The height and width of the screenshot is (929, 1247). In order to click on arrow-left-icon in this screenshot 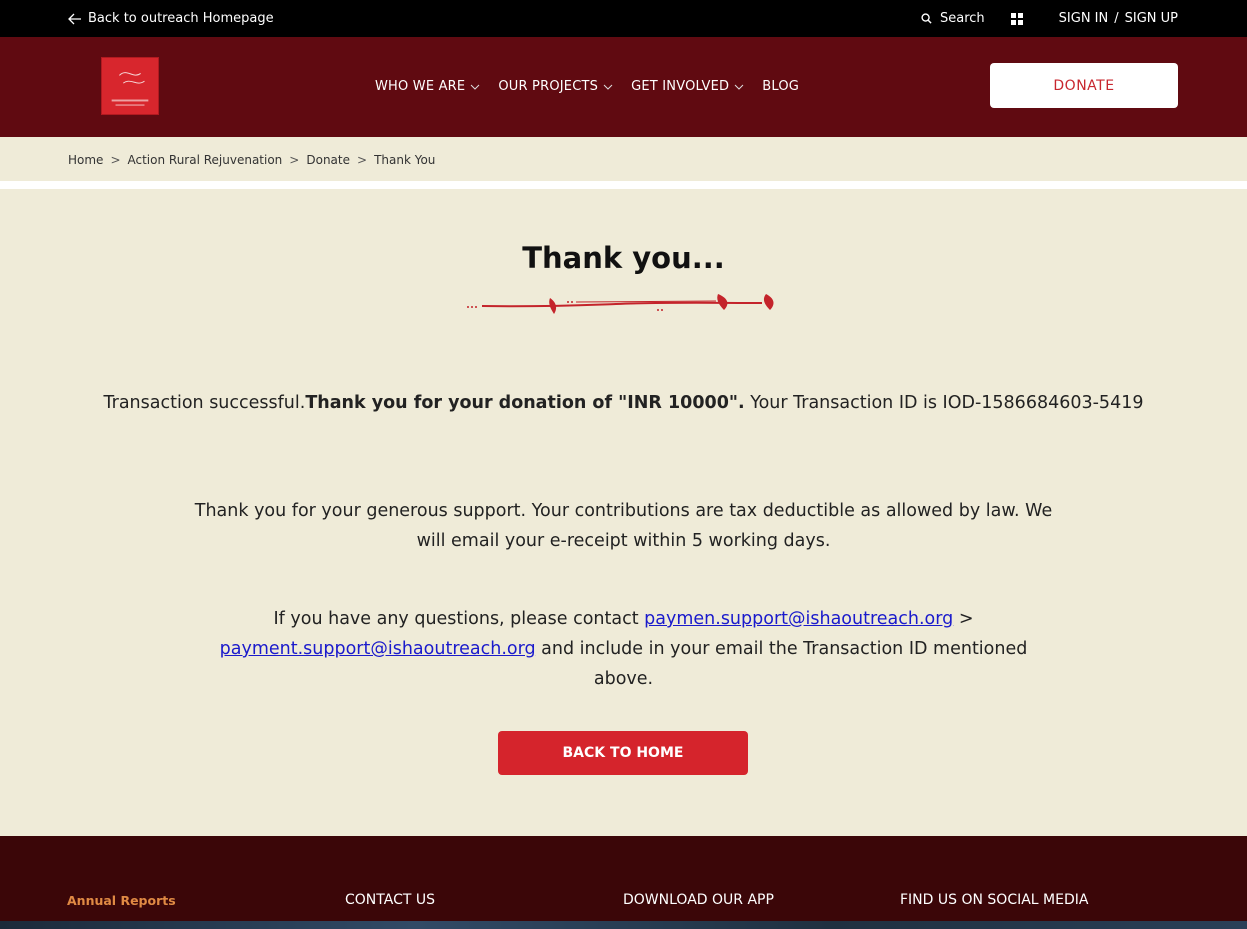, I will do `click(74, 18)`.